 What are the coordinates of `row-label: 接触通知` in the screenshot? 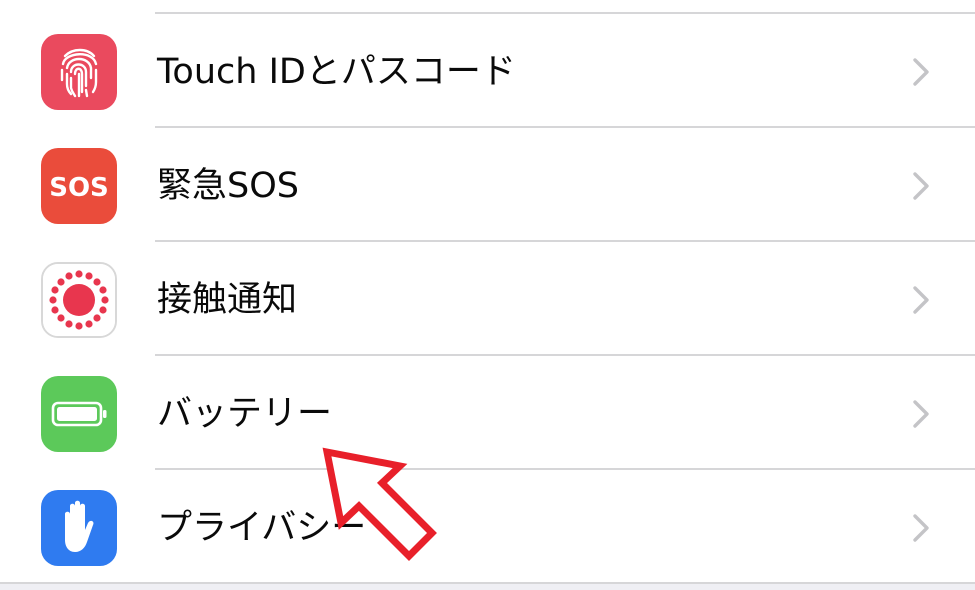 It's located at (227, 300).